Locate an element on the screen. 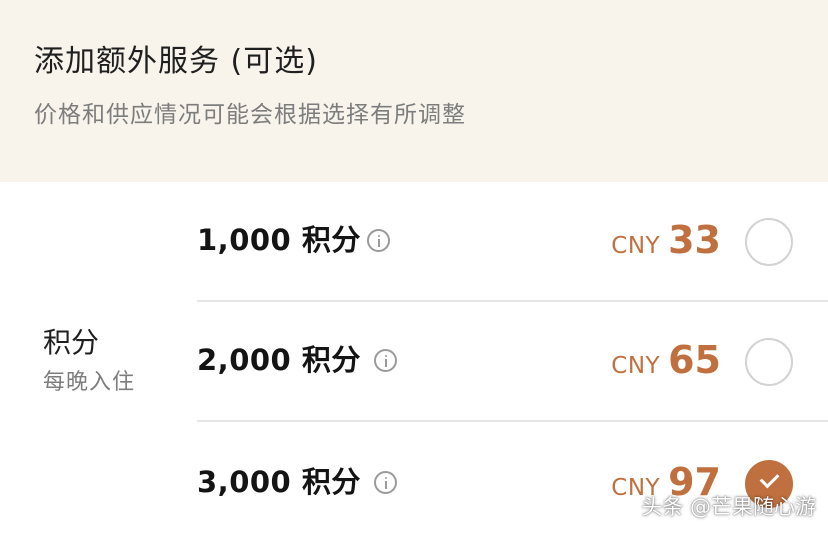 Image resolution: width=828 pixels, height=544 pixels. option-price: CNY 33 is located at coordinates (666, 240).